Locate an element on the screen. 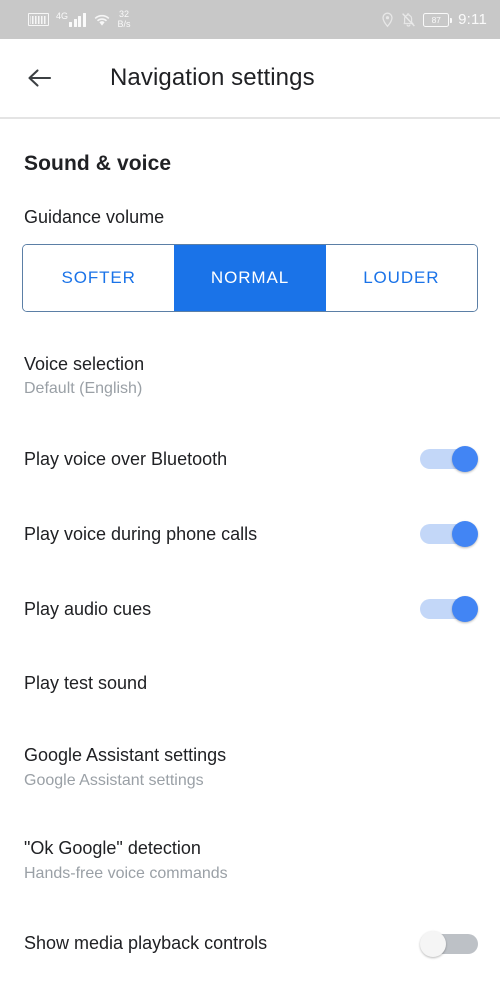  row-title: Play voice over Bluetooth is located at coordinates (126, 458).